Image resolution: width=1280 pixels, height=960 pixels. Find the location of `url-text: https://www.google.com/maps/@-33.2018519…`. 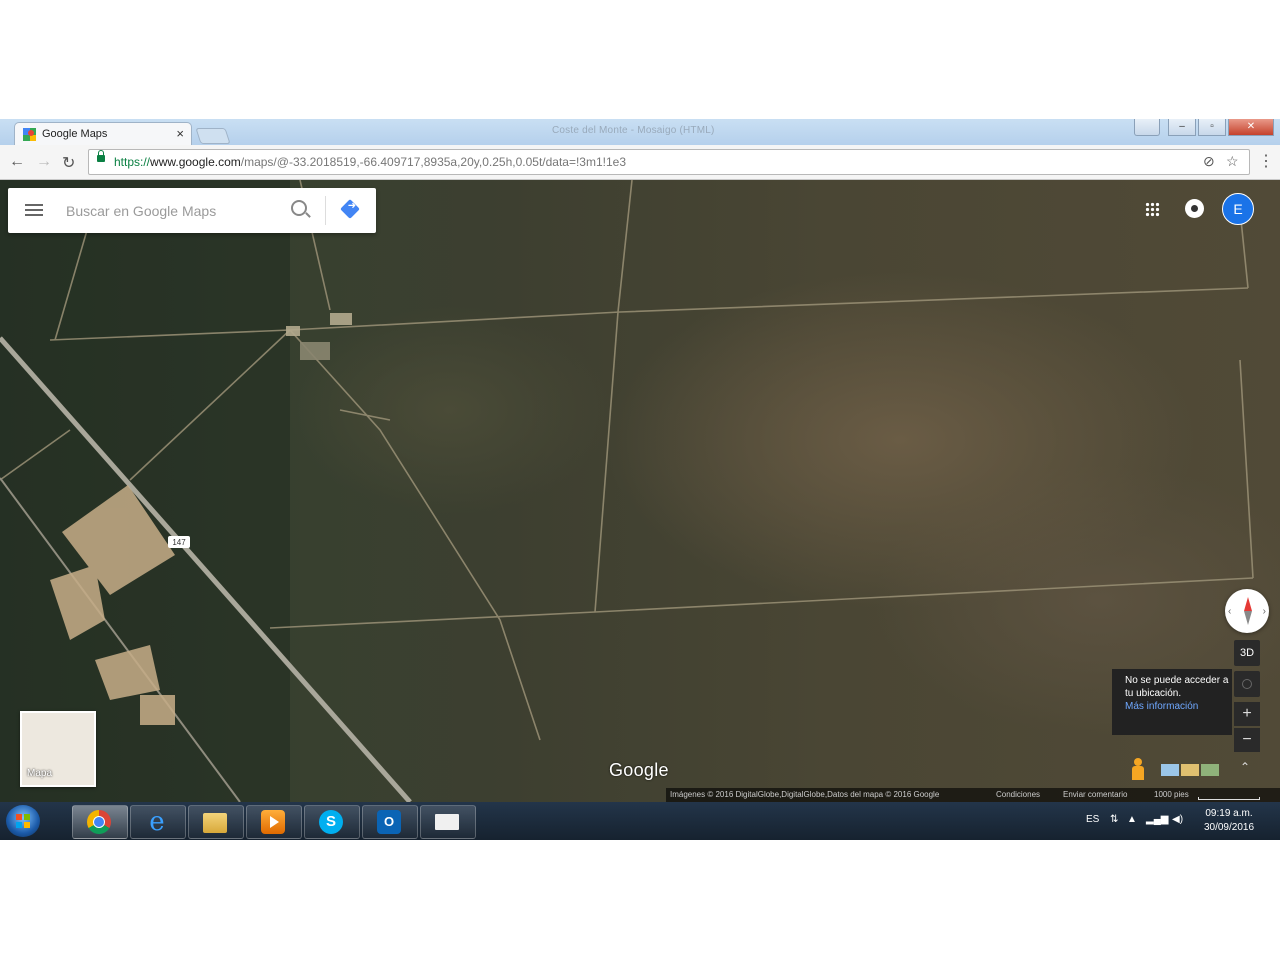

url-text: https://www.google.com/maps/@-33.2018519… is located at coordinates (370, 162).